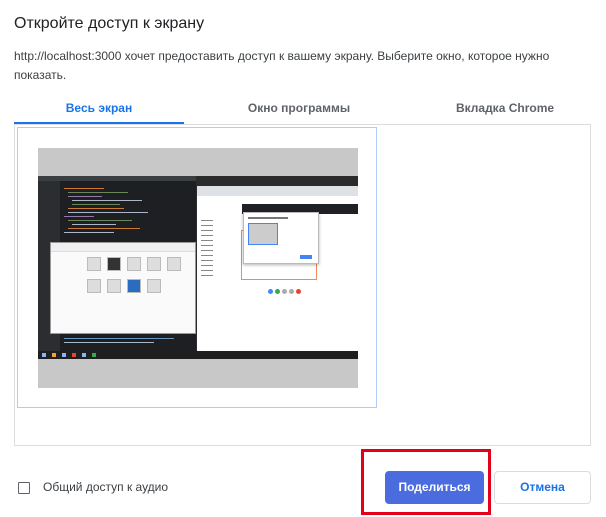 This screenshot has height=517, width=606. What do you see at coordinates (299, 110) in the screenshot?
I see `tab-application-window: Окно программы` at bounding box center [299, 110].